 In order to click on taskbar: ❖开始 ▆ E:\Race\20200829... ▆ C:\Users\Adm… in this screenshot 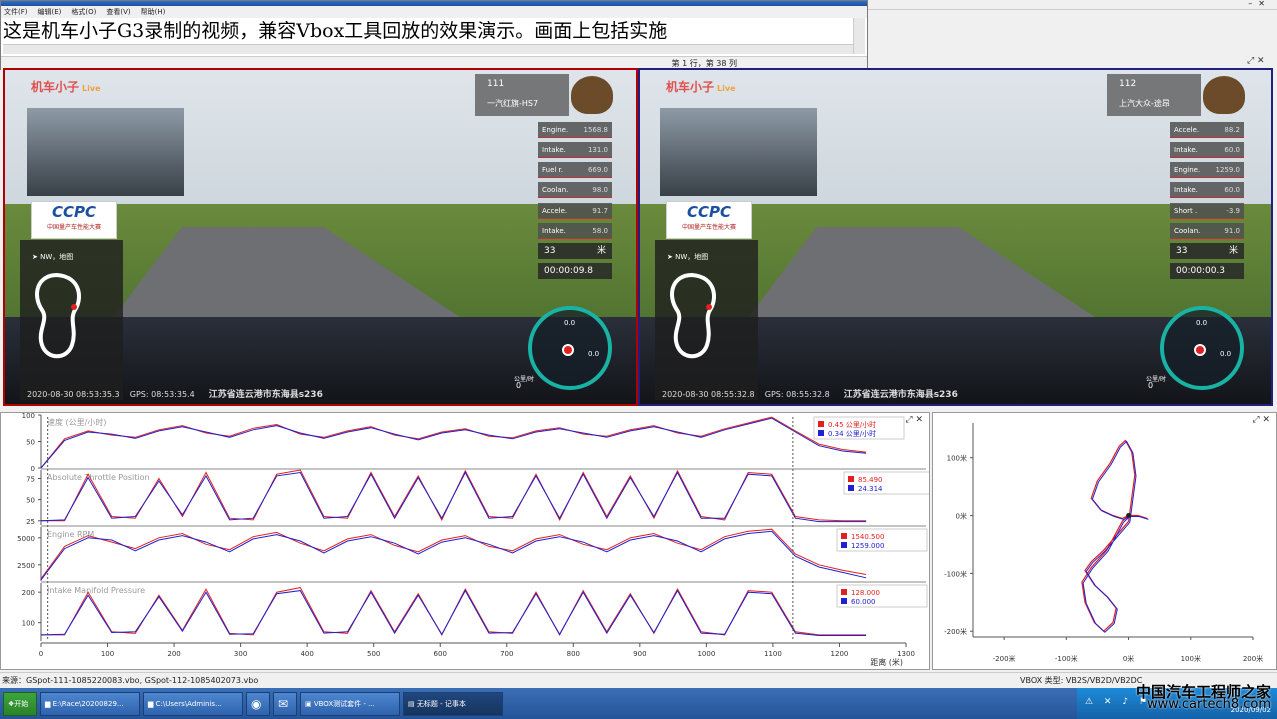, I will do `click(638, 703)`.